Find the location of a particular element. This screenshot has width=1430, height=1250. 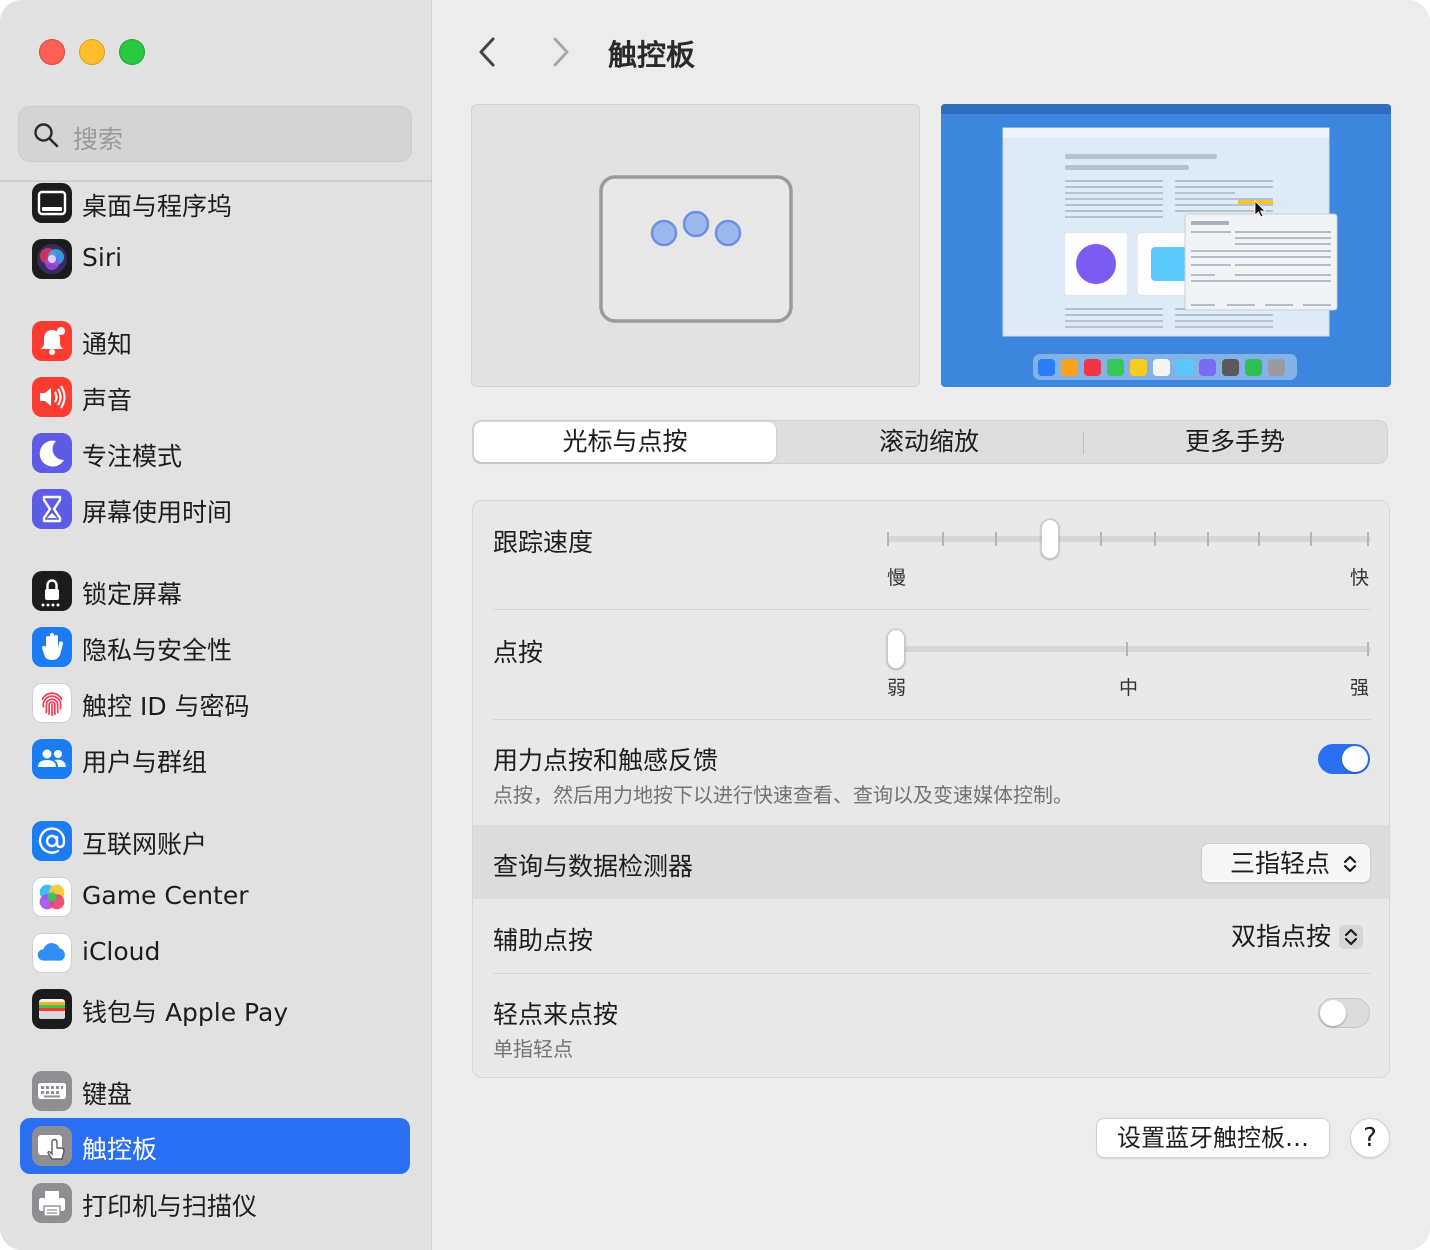

sidebar-item-desktop-dock: 桌面与程序坞 is located at coordinates (215, 203).